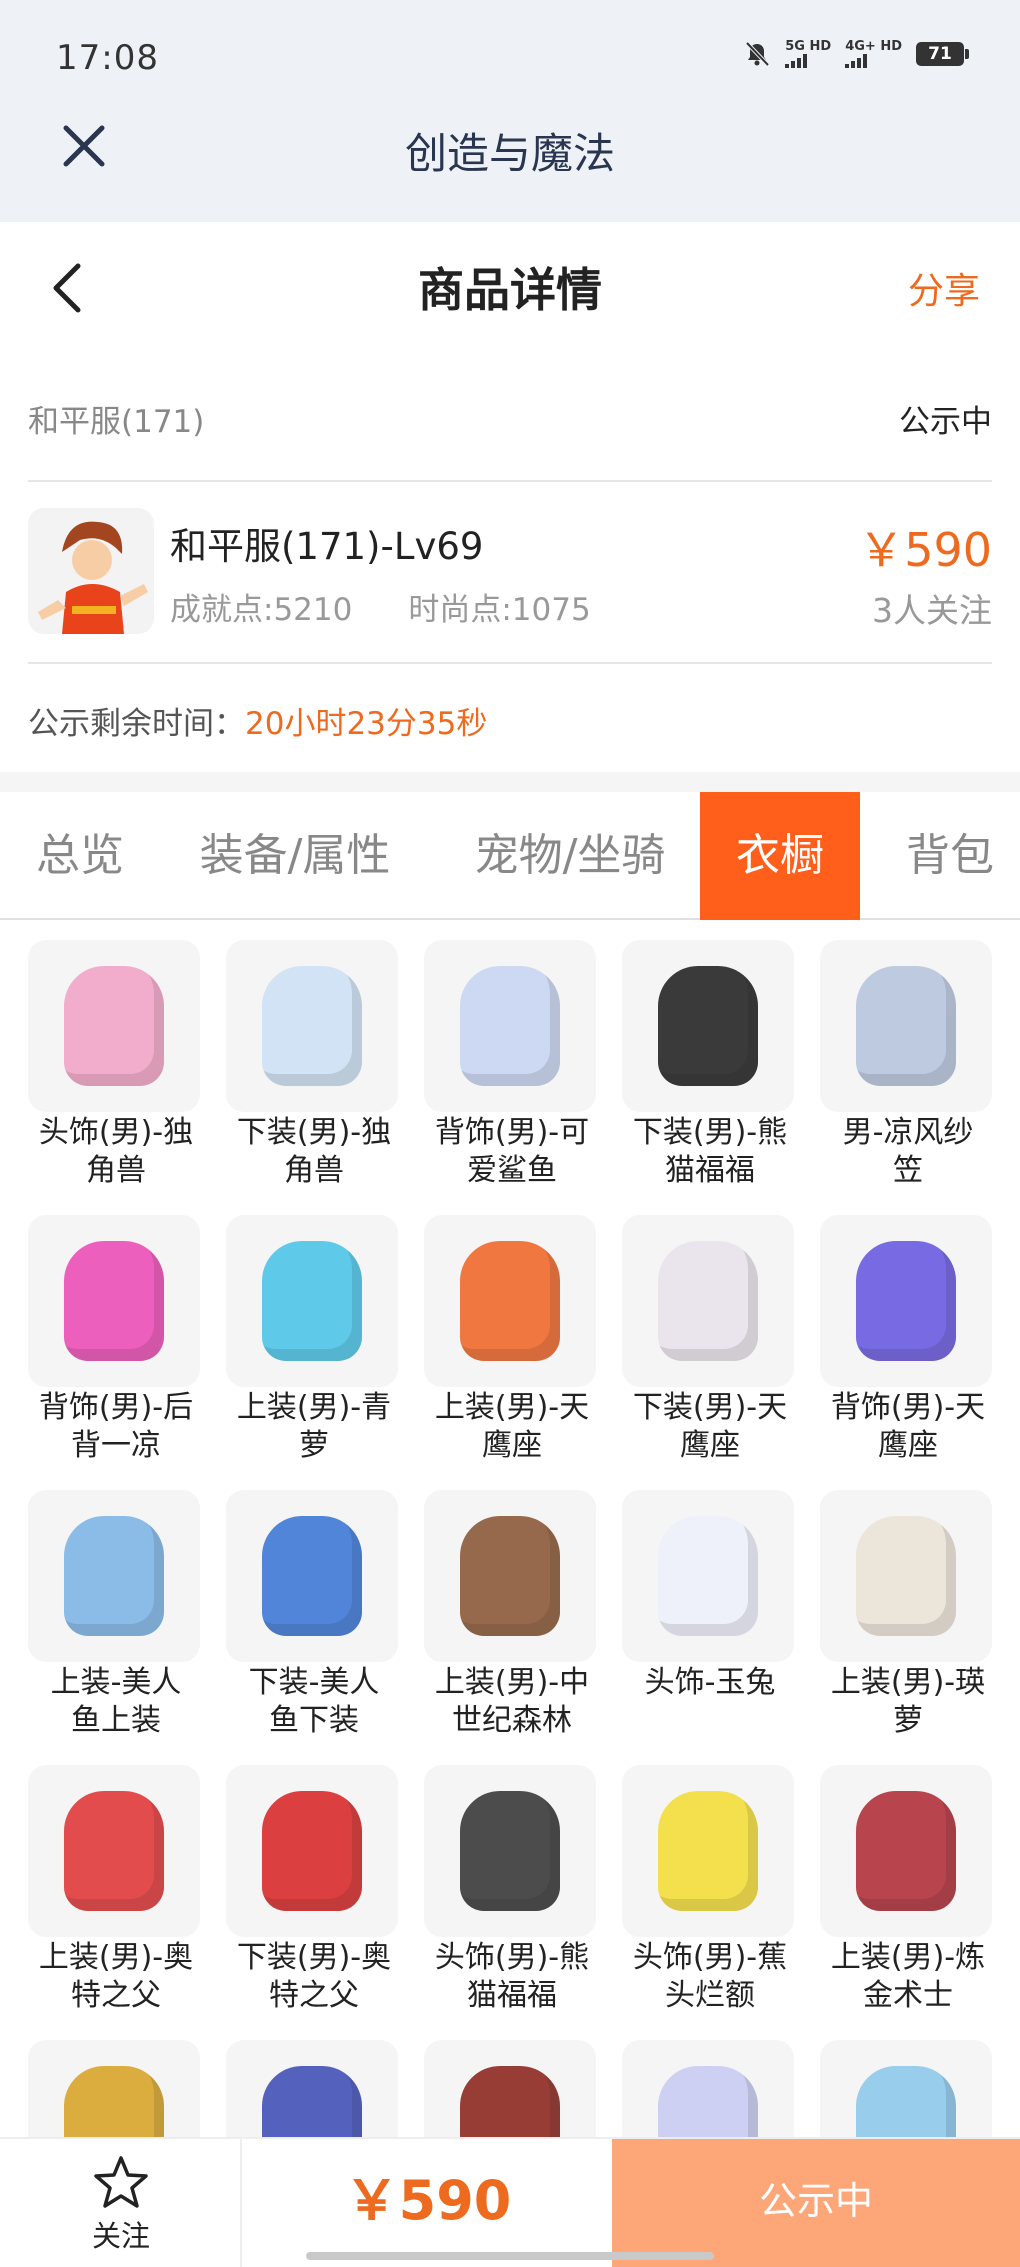  What do you see at coordinates (816, 2203) in the screenshot?
I see `status-button: 公示中` at bounding box center [816, 2203].